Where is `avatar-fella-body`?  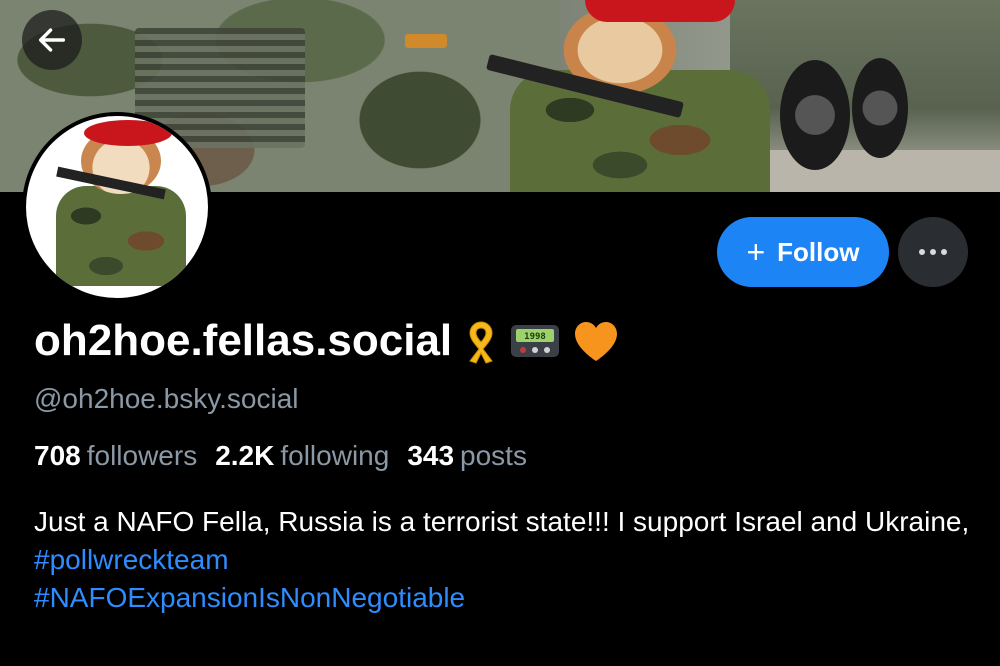 avatar-fella-body is located at coordinates (121, 236).